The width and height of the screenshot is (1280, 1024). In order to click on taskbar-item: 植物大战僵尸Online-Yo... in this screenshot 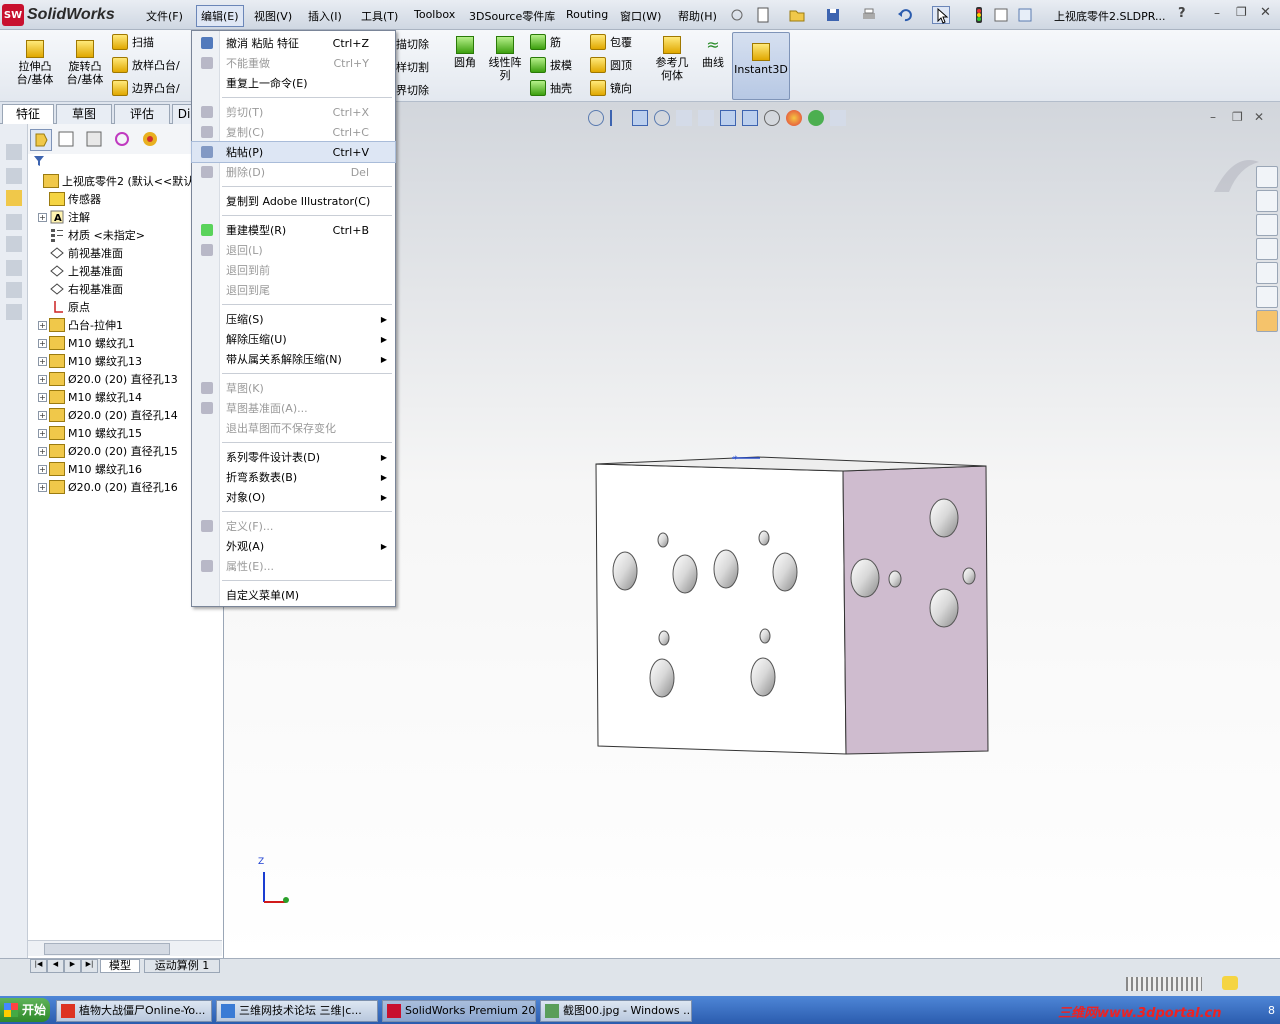, I will do `click(134, 1011)`.